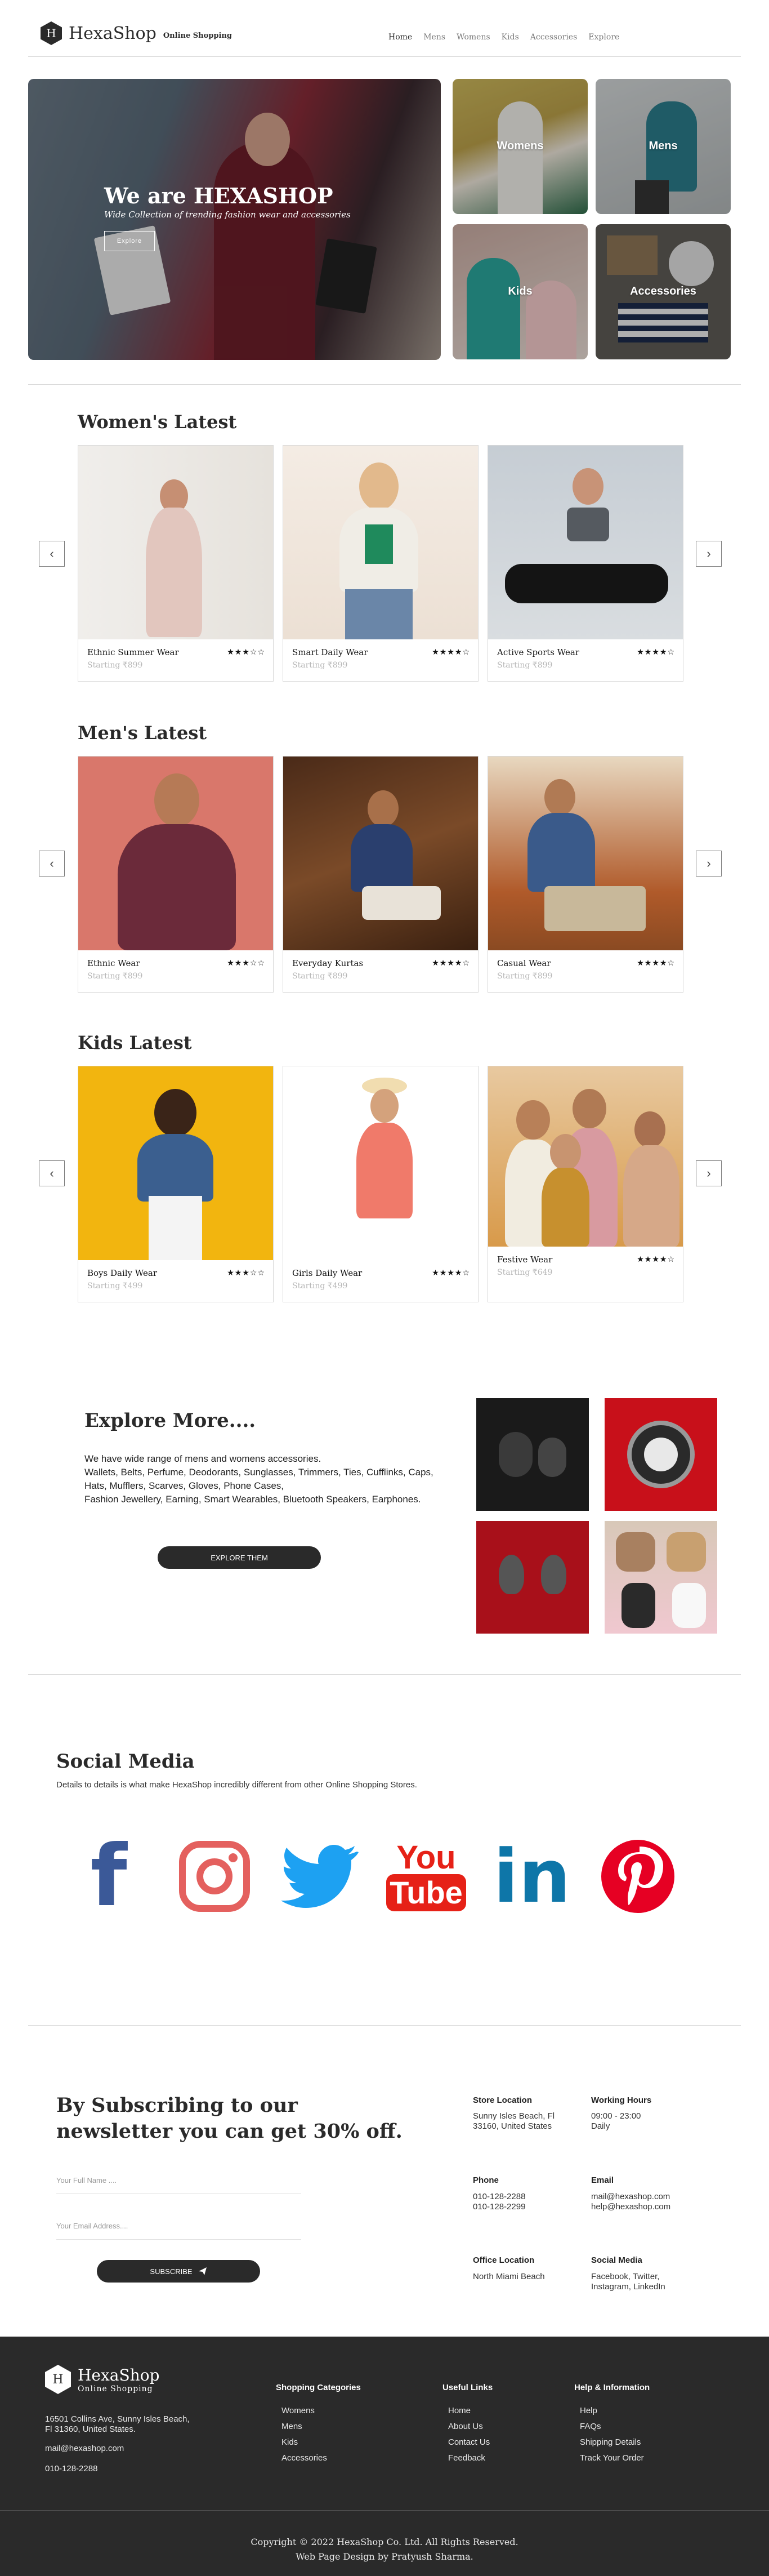 Image resolution: width=769 pixels, height=2576 pixels. What do you see at coordinates (473, 37) in the screenshot?
I see `nav-womens: Womens` at bounding box center [473, 37].